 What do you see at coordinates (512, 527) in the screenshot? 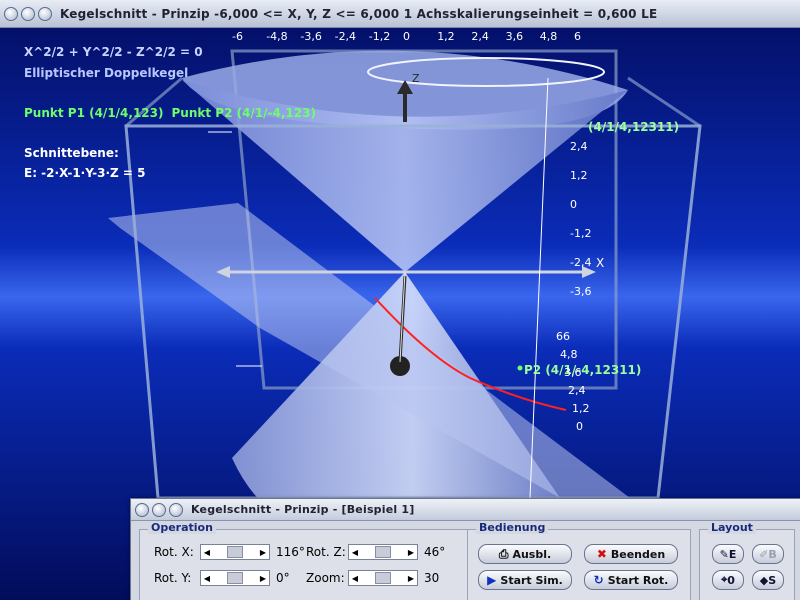
I see `bedienung-label: Bedienung` at bounding box center [512, 527].